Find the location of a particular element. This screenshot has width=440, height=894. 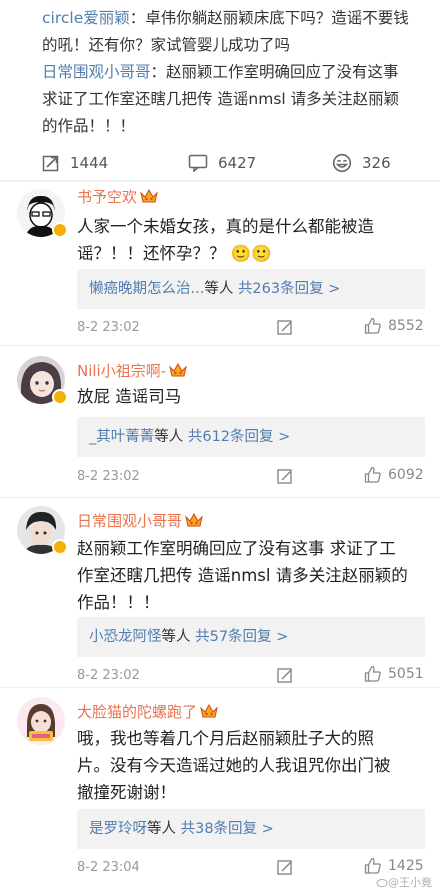

like-count: 1425 is located at coordinates (406, 866).